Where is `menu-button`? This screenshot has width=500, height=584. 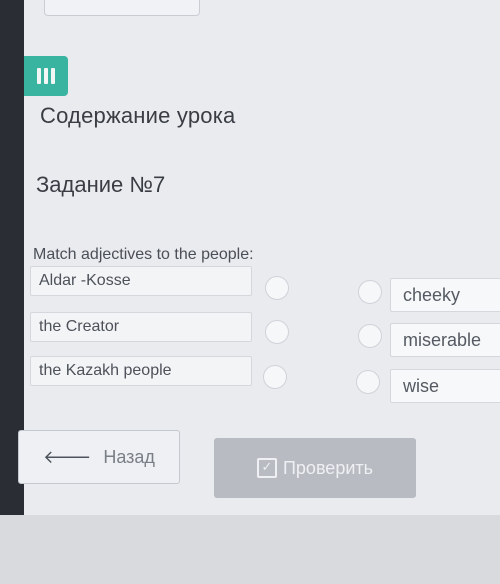
menu-button is located at coordinates (46, 76).